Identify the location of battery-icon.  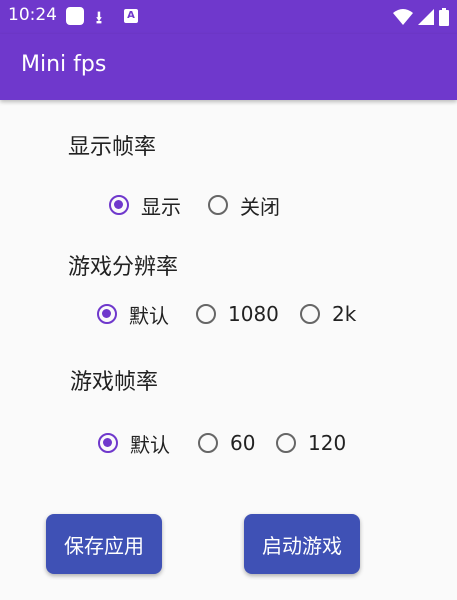
(444, 17).